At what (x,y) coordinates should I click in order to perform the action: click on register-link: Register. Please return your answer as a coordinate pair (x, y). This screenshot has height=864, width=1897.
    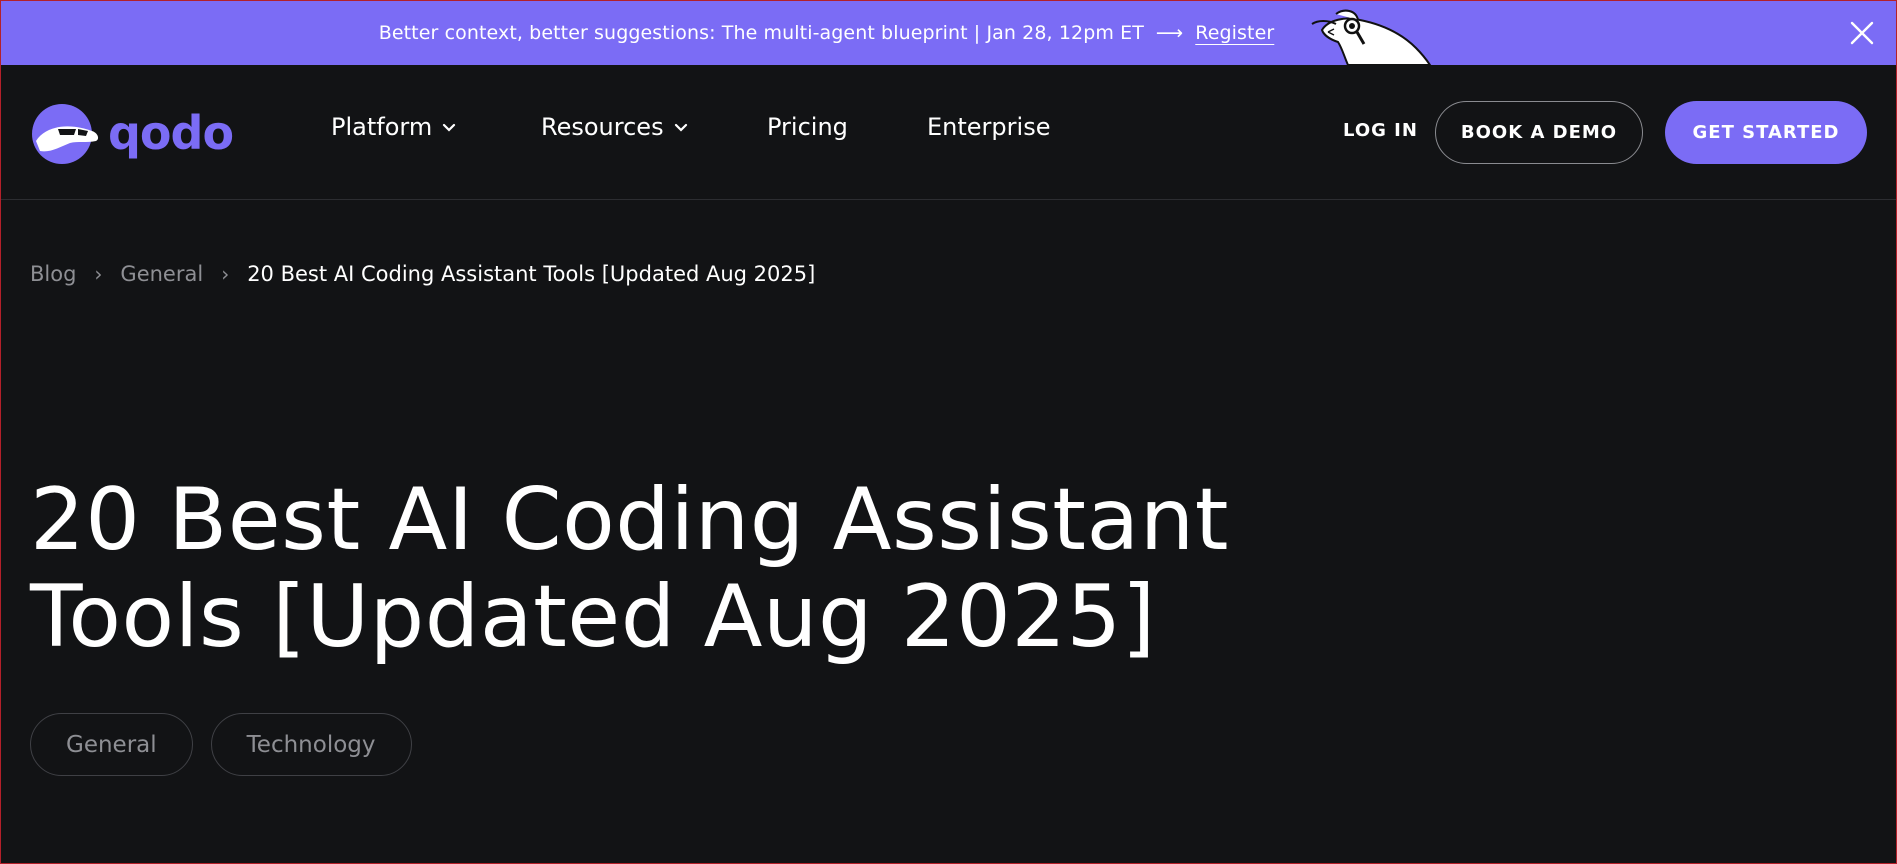
    Looking at the image, I should click on (1234, 33).